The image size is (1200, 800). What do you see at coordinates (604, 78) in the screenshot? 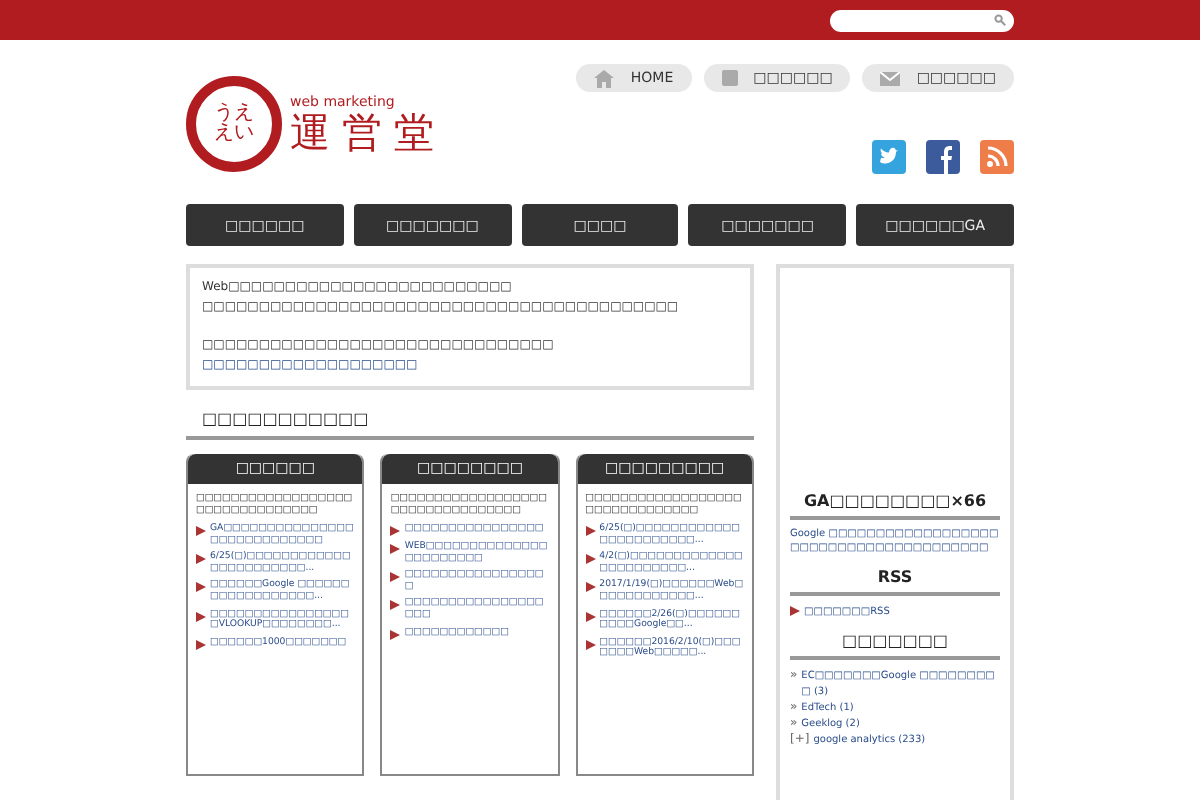
I see `home-icon` at bounding box center [604, 78].